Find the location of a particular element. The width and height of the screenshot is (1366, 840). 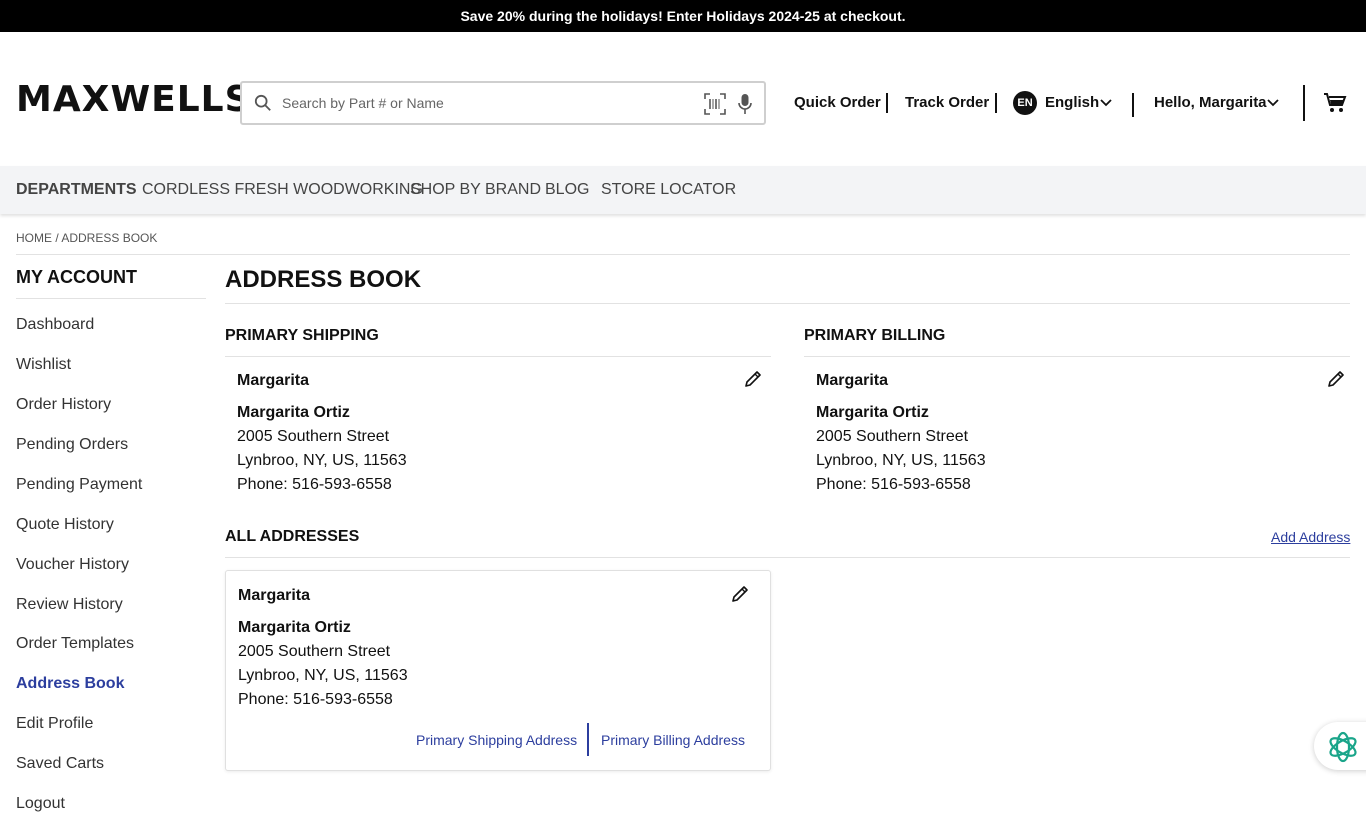

track-order-link: Track Order is located at coordinates (947, 103).